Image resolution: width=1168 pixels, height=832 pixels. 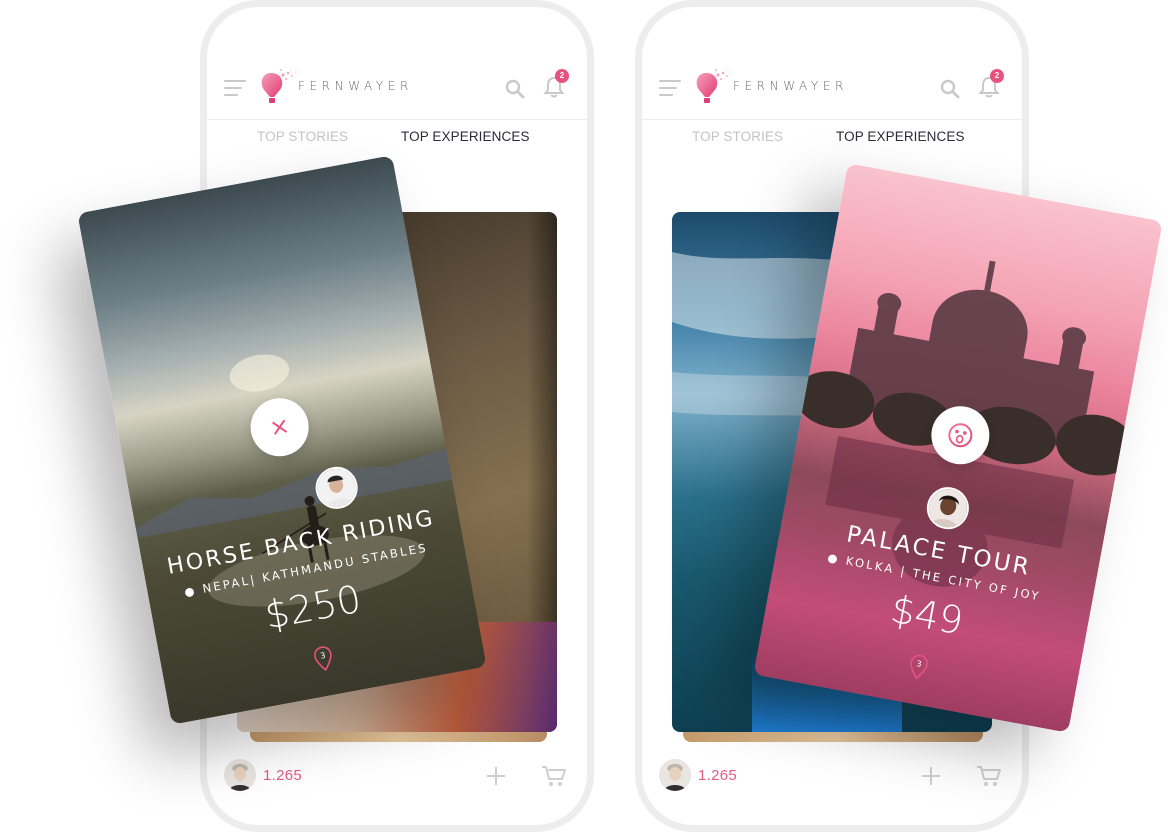 I want to click on close-icon, so click(x=280, y=427).